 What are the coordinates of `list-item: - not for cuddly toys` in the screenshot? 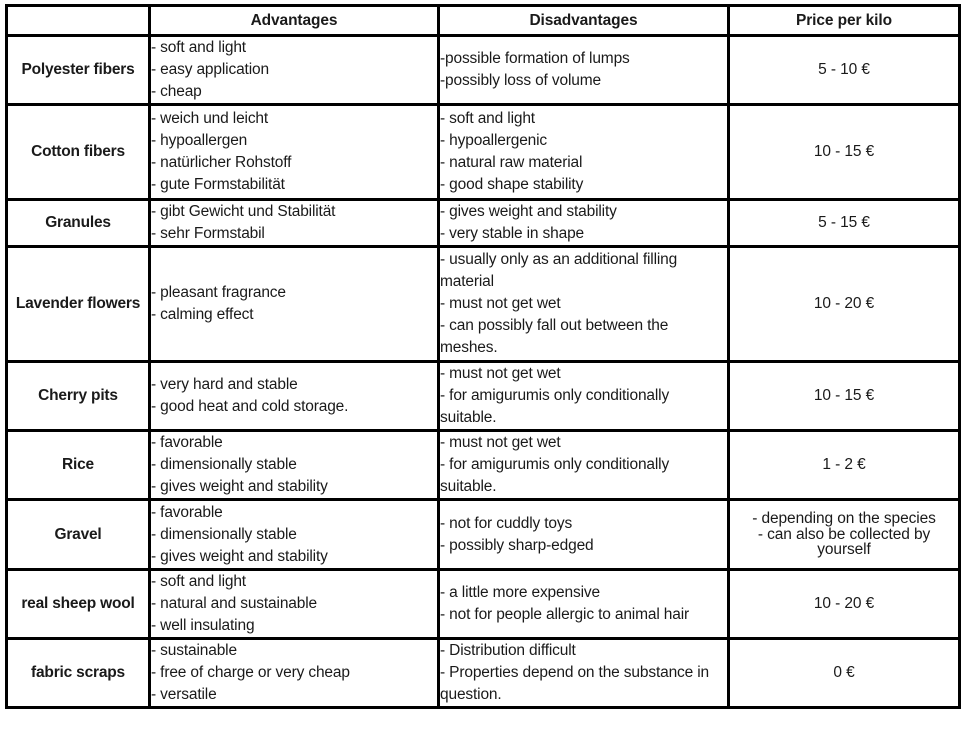 It's located at (506, 523).